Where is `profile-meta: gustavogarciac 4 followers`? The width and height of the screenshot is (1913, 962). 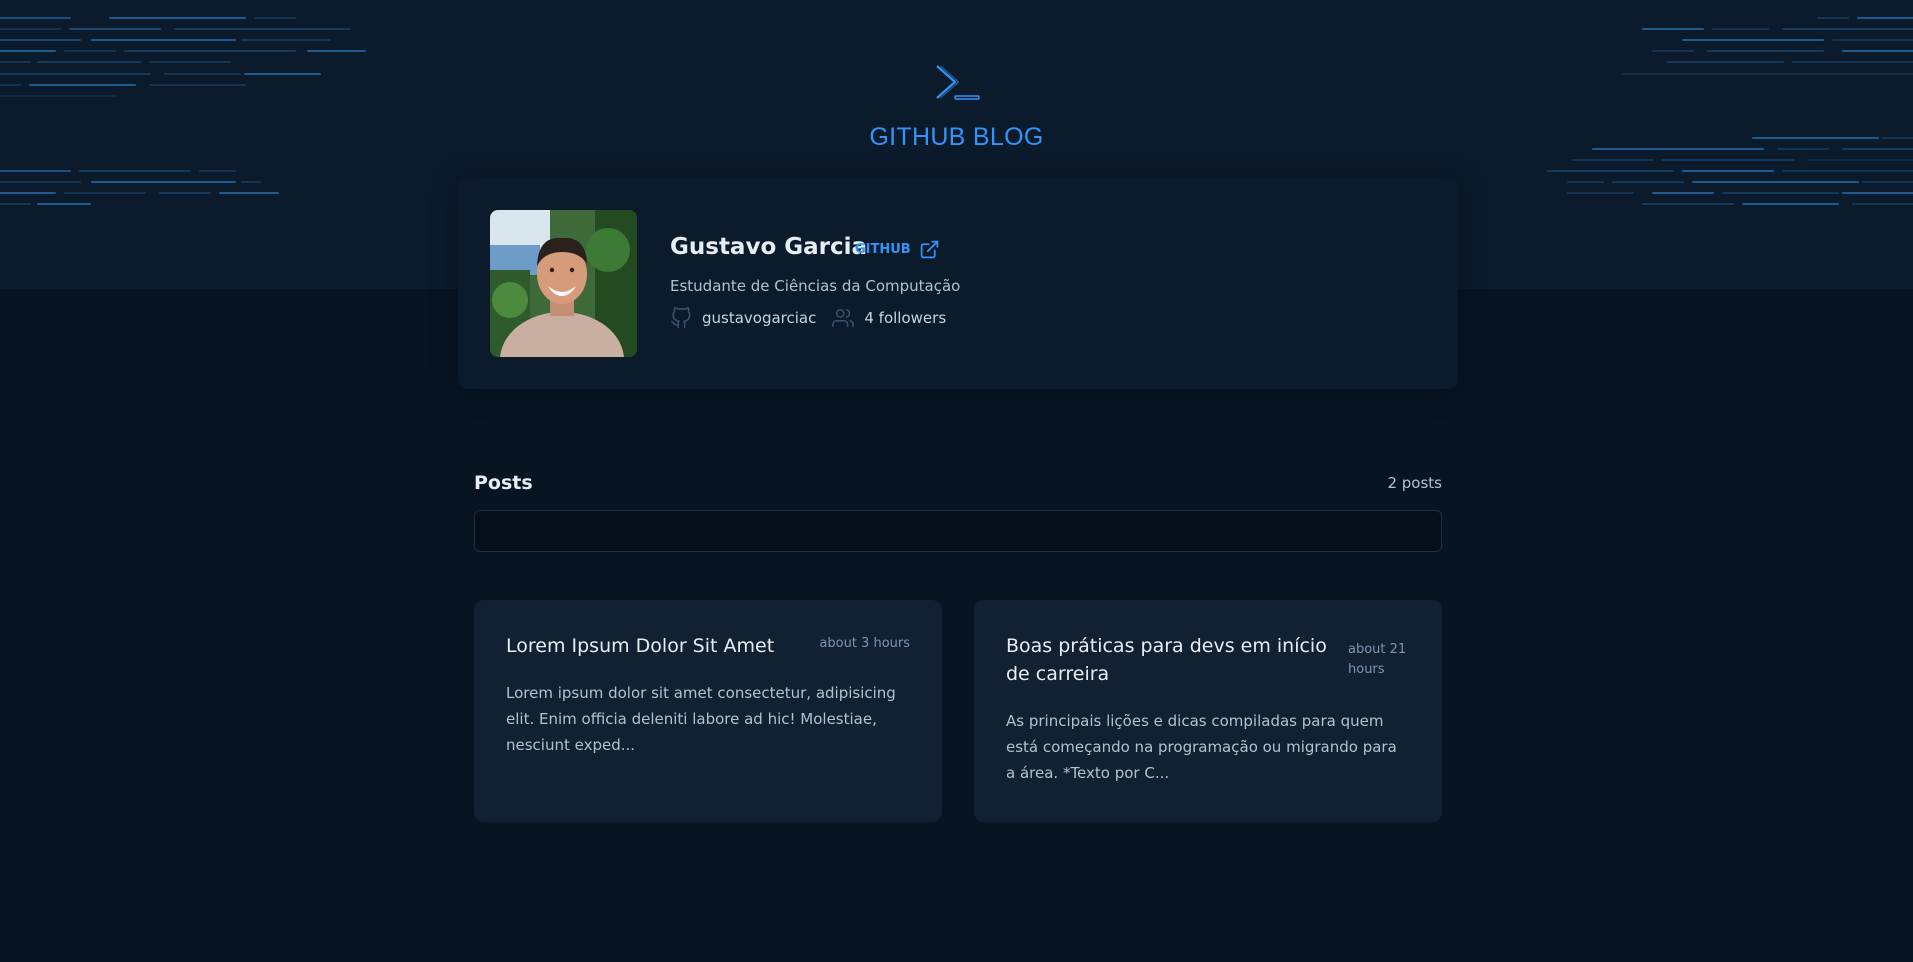 profile-meta: gustavogarciac 4 followers is located at coordinates (808, 318).